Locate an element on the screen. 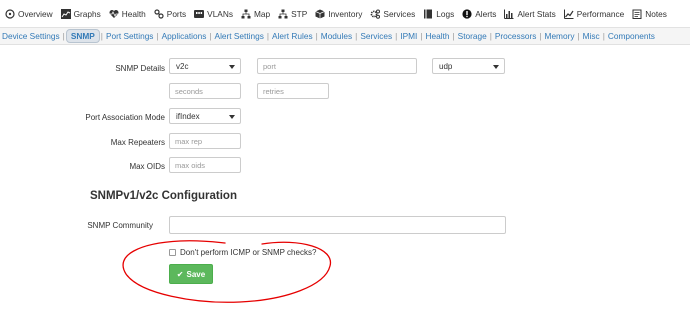 The height and width of the screenshot is (327, 690). tab-snmp: SNMP is located at coordinates (82, 36).